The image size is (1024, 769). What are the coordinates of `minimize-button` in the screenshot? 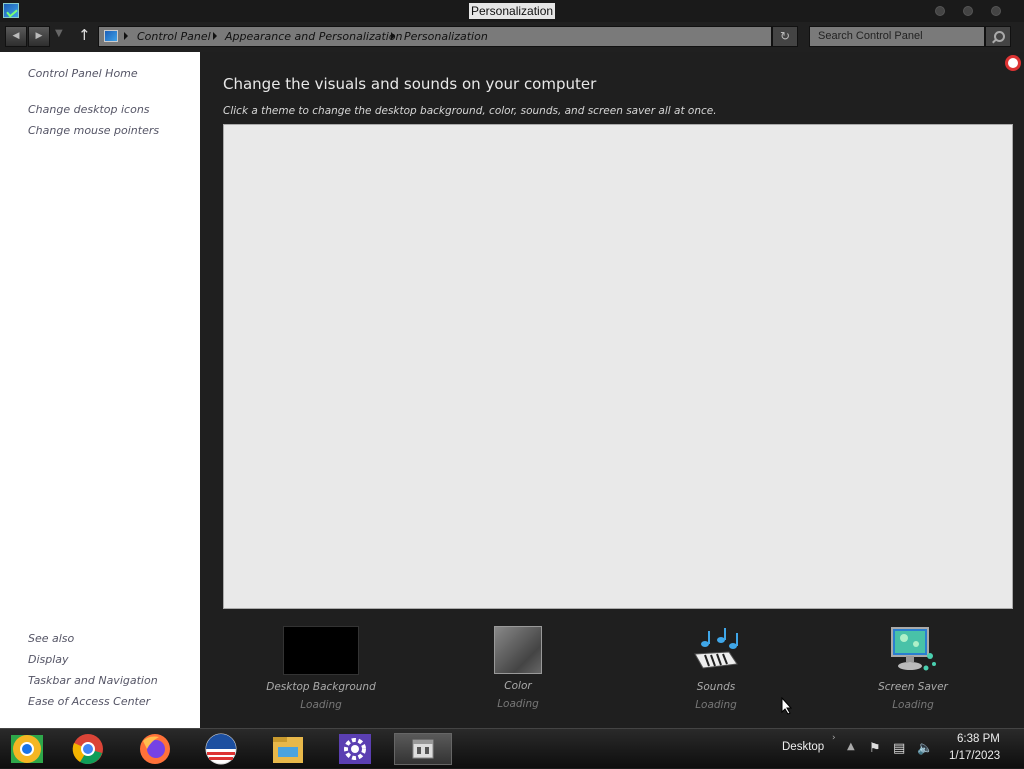 It's located at (940, 11).